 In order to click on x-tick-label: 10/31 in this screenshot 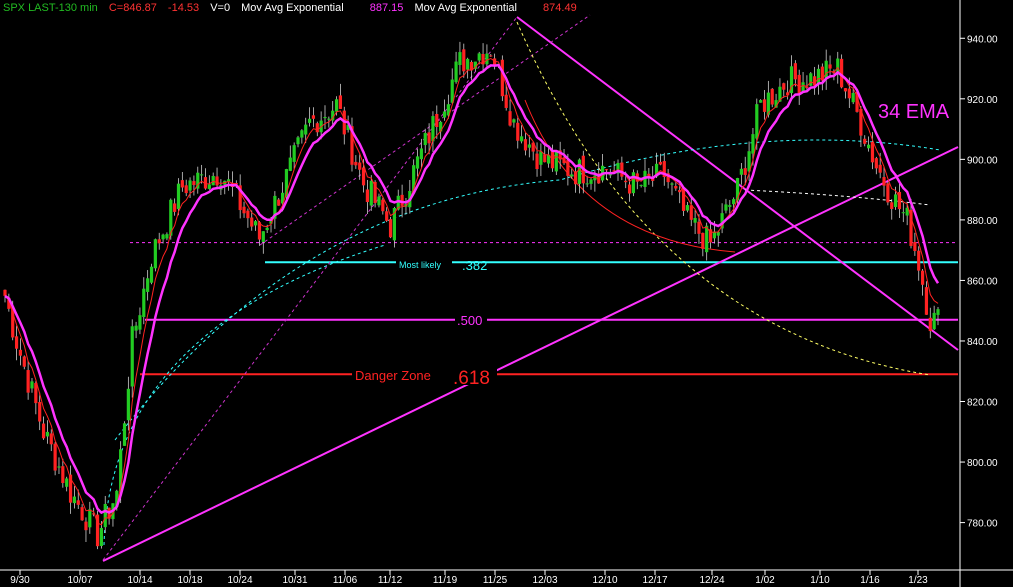, I will do `click(294, 580)`.